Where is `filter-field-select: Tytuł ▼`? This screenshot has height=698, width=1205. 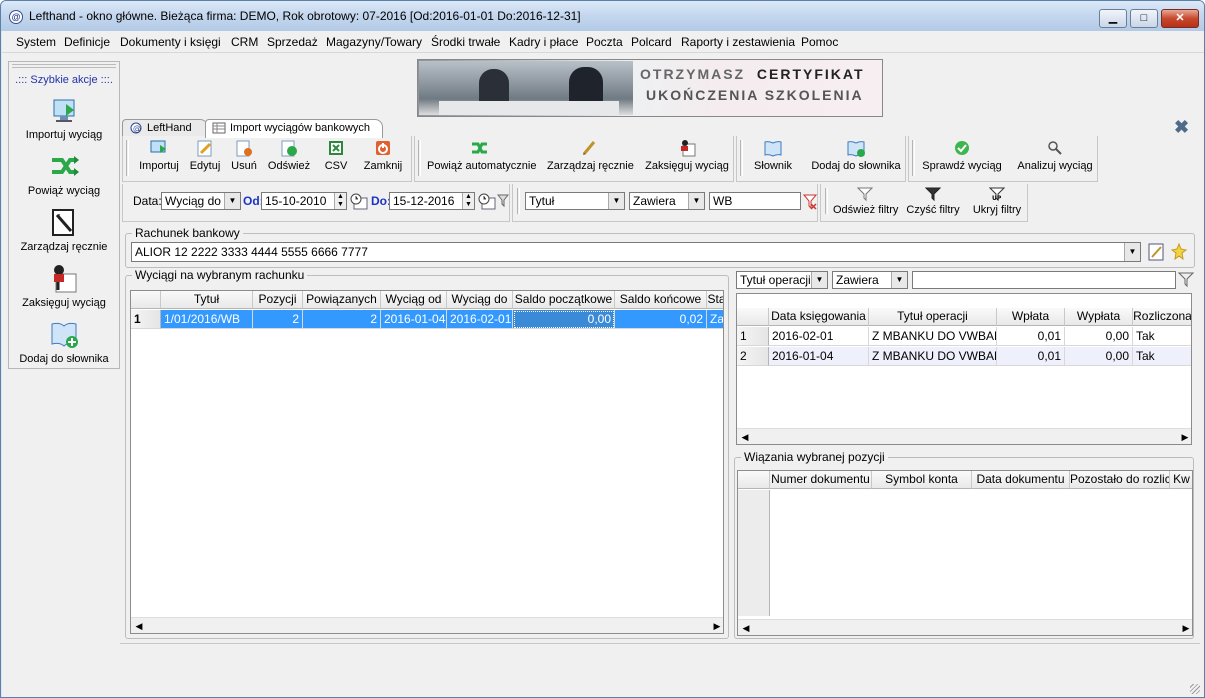
filter-field-select: Tytuł ▼ is located at coordinates (575, 201).